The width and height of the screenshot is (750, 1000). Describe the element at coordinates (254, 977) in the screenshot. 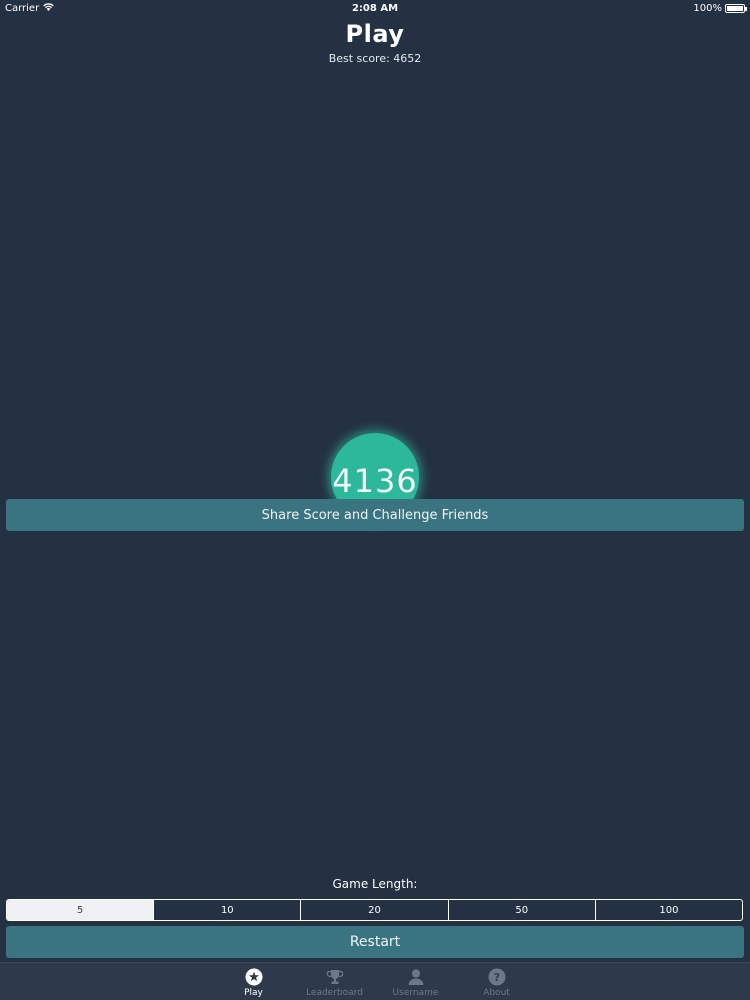

I see `play-icon` at that location.